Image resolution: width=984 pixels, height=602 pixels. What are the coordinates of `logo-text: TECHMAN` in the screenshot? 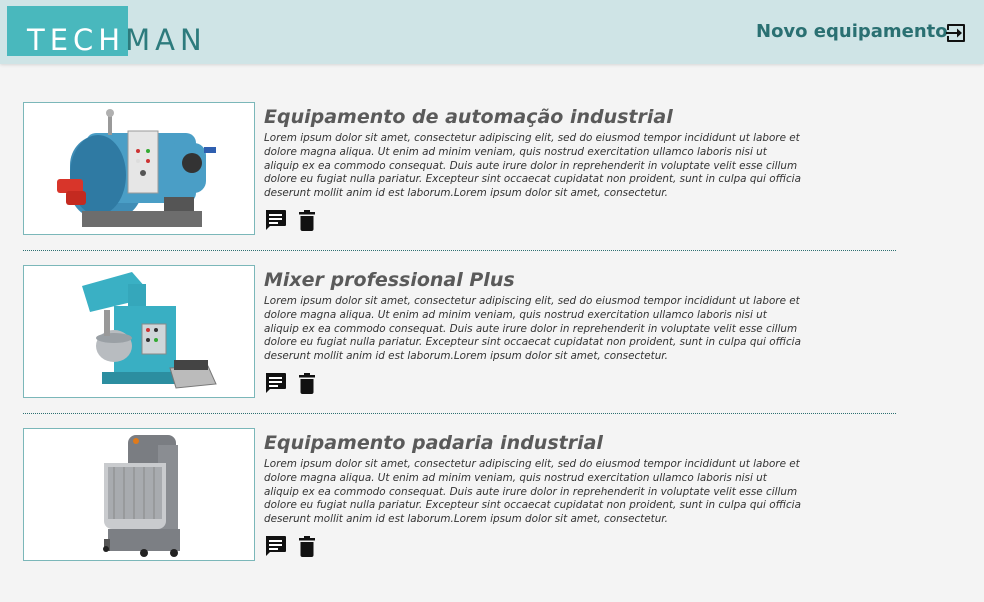 It's located at (117, 40).